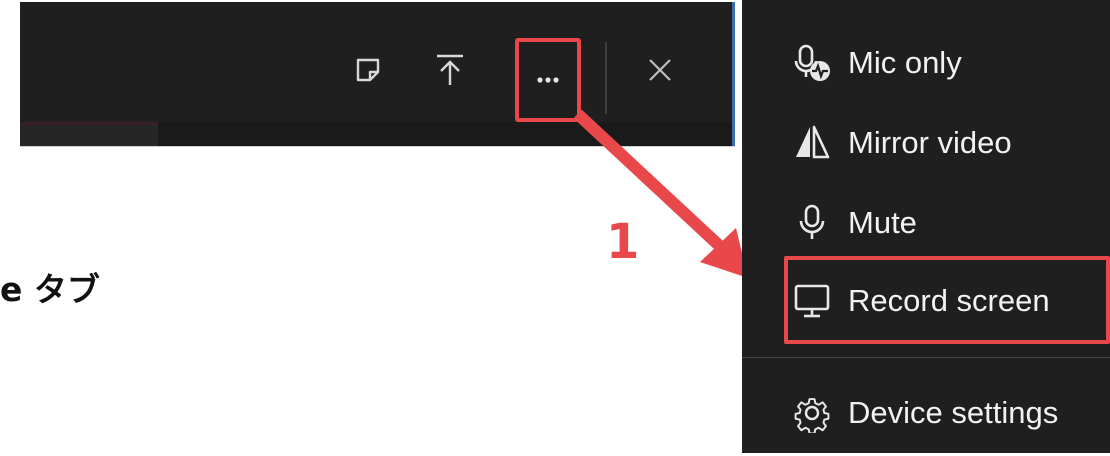 The image size is (1110, 456). What do you see at coordinates (930, 142) in the screenshot?
I see `menu-item-label: Mirror video` at bounding box center [930, 142].